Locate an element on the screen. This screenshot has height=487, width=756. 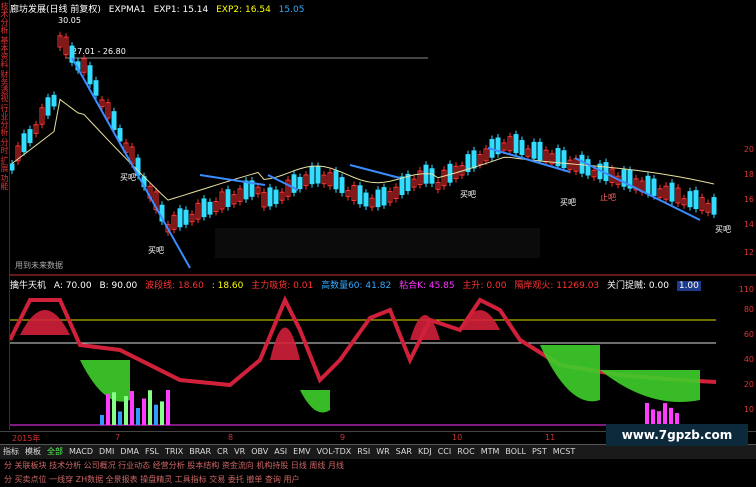
side-label: 功能 is located at coordinates (4, 182).